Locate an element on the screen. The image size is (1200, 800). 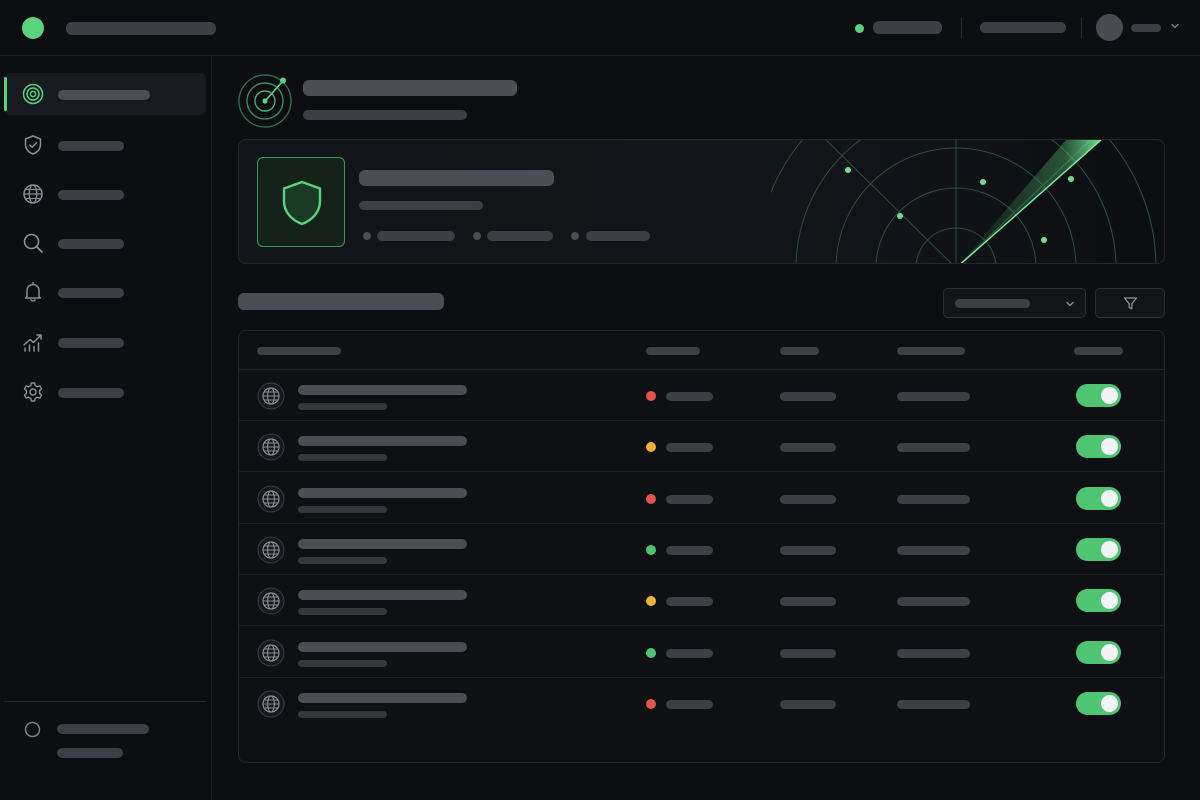
sidebar-item-globe is located at coordinates (105, 194).